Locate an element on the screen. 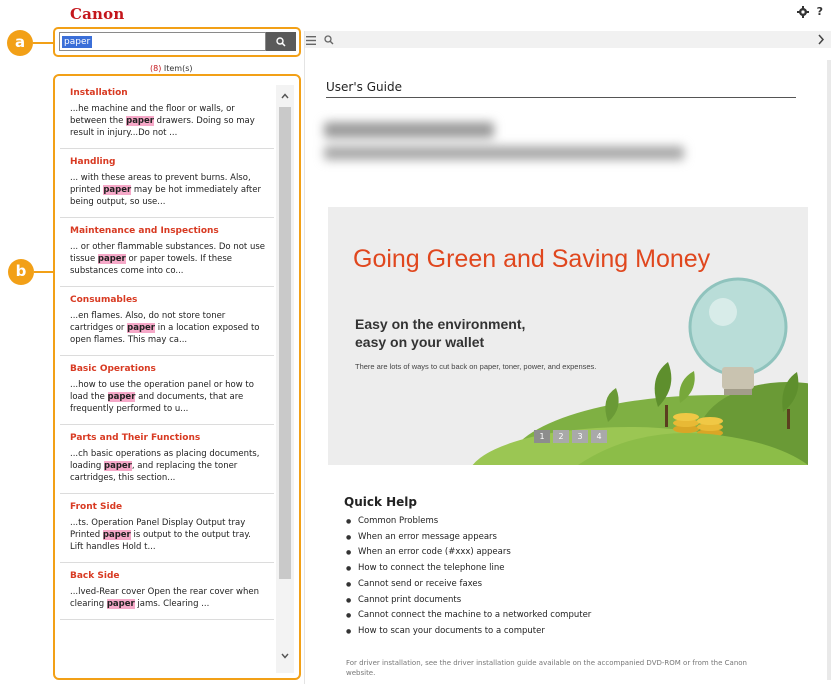  banner-title: Going Green and Saving Money is located at coordinates (532, 259).